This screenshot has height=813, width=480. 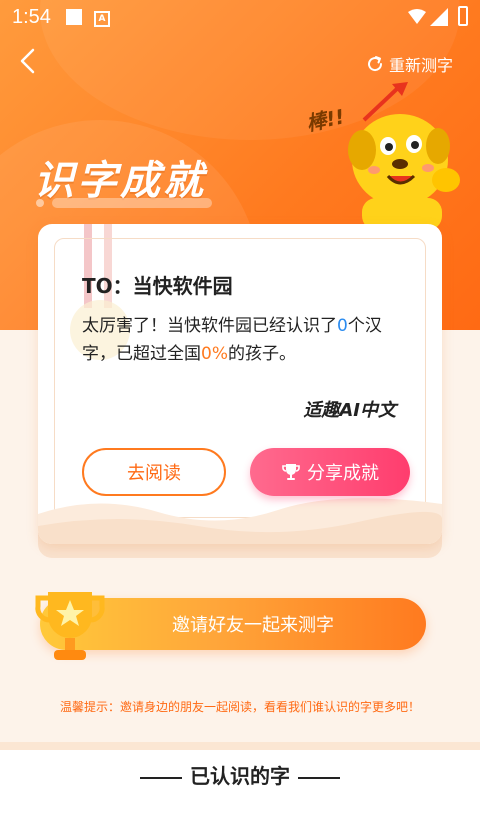 What do you see at coordinates (253, 625) in the screenshot?
I see `invite-label: 邀请好友一起来测字` at bounding box center [253, 625].